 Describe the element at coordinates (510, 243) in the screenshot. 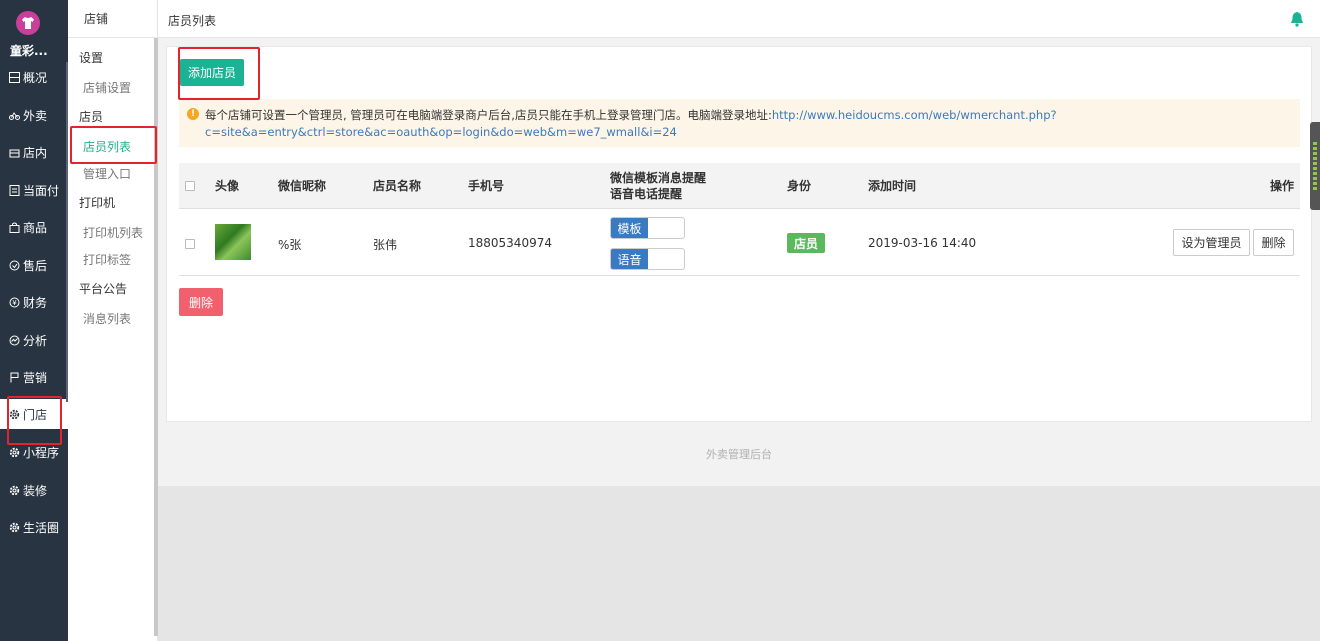

I see `row-phone: 18805340974` at that location.